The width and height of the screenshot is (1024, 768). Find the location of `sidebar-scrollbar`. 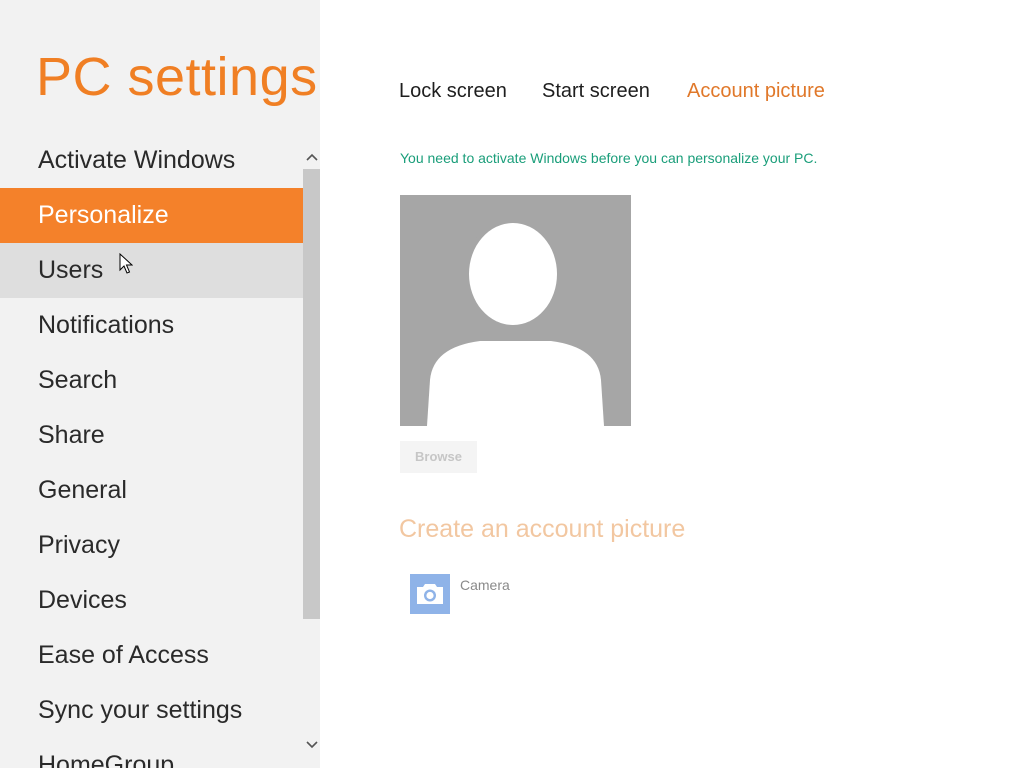

sidebar-scrollbar is located at coordinates (311, 450).